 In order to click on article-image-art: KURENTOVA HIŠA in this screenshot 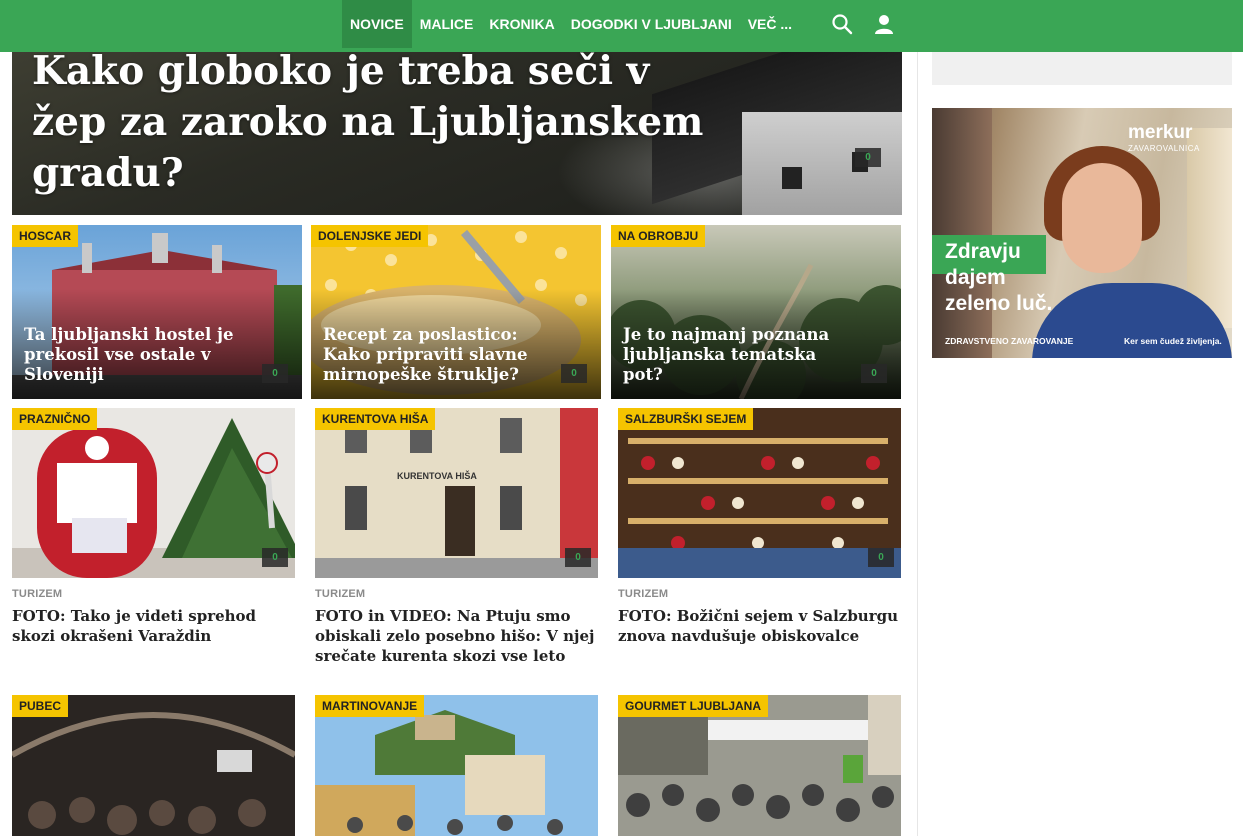, I will do `click(456, 493)`.